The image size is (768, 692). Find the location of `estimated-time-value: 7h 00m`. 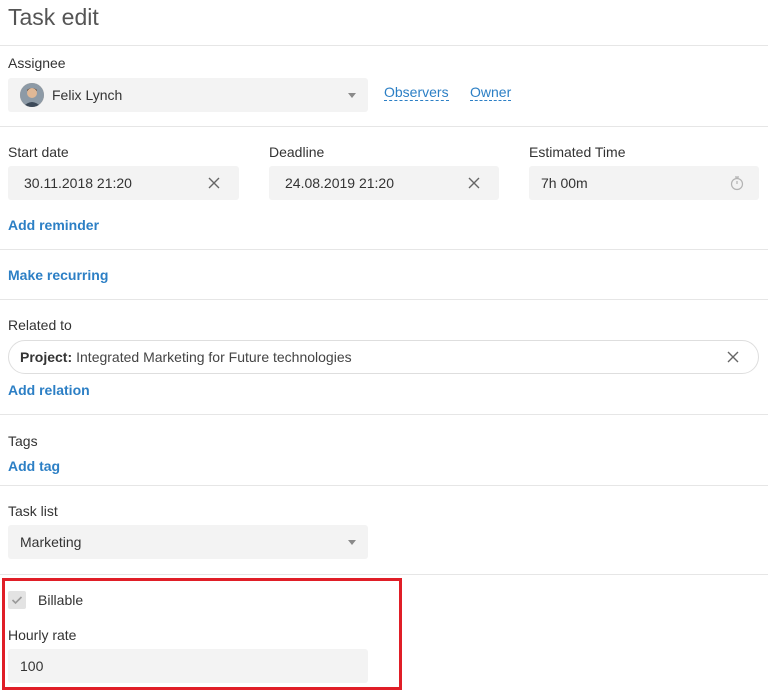

estimated-time-value: 7h 00m is located at coordinates (564, 183).